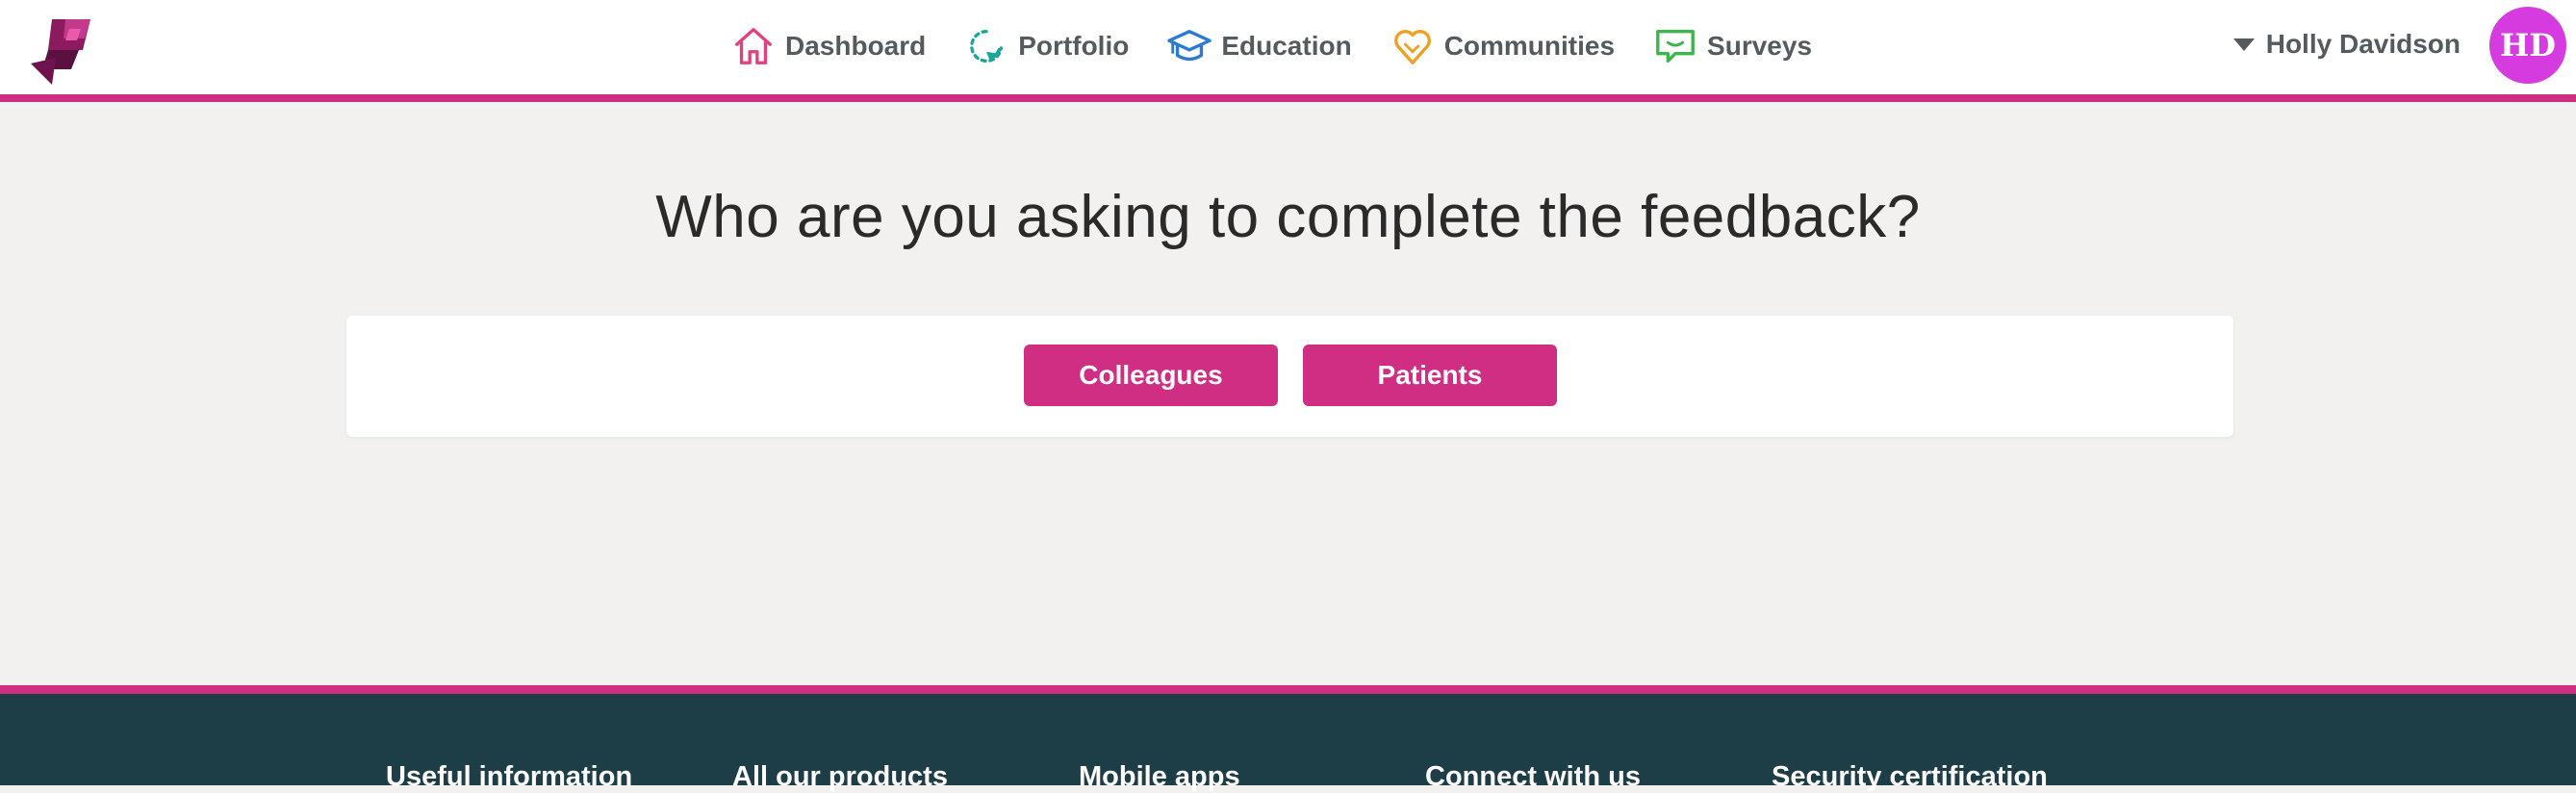  What do you see at coordinates (1675, 46) in the screenshot?
I see `speech-bubble-icon` at bounding box center [1675, 46].